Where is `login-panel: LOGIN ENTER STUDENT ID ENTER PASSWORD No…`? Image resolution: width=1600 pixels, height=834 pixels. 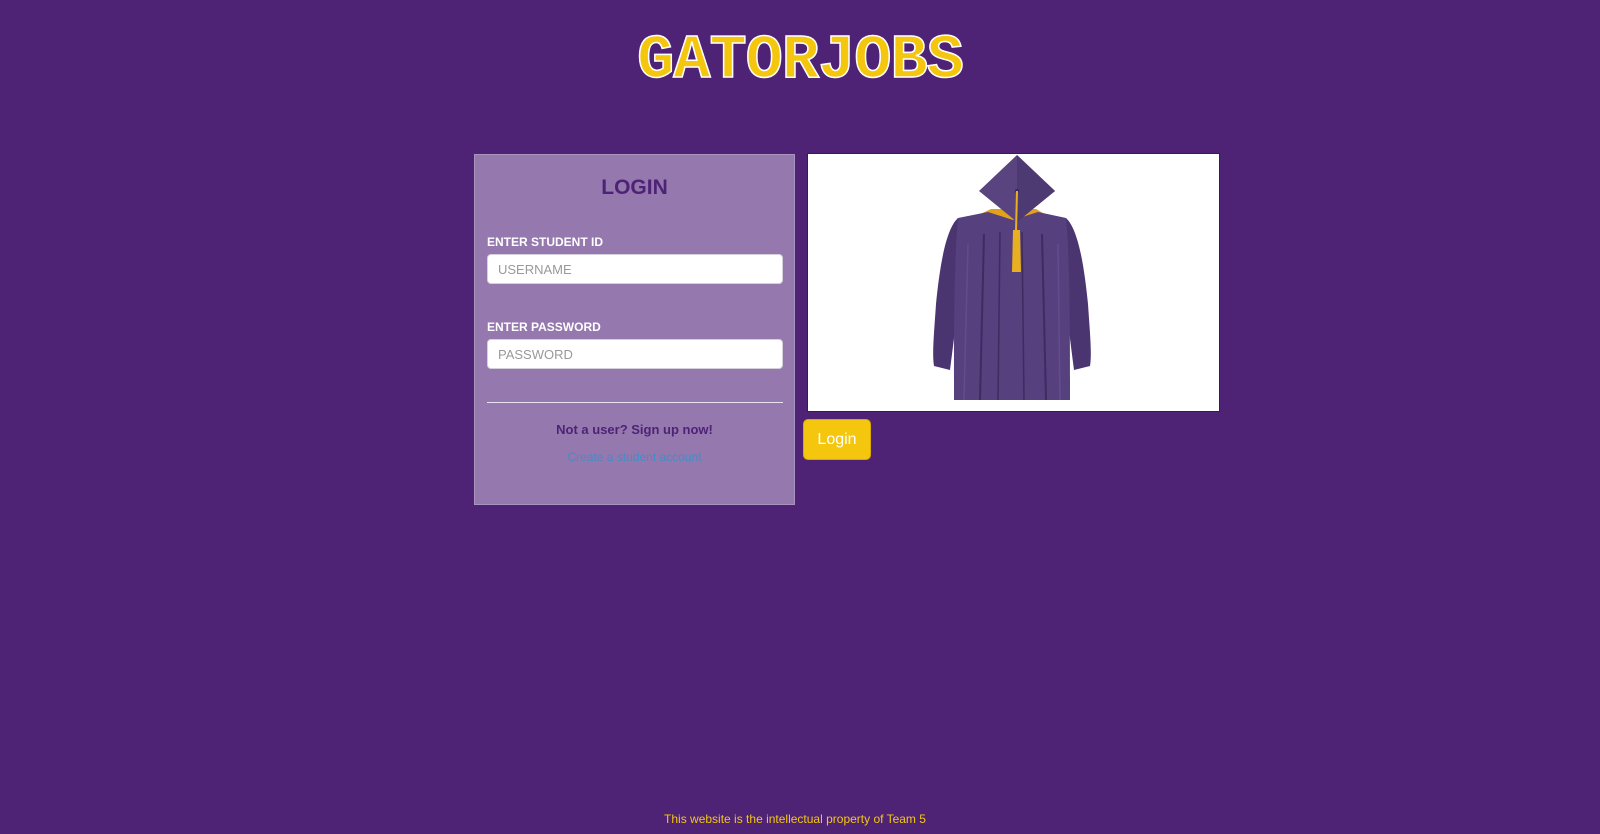 login-panel: LOGIN ENTER STUDENT ID ENTER PASSWORD No… is located at coordinates (634, 329).